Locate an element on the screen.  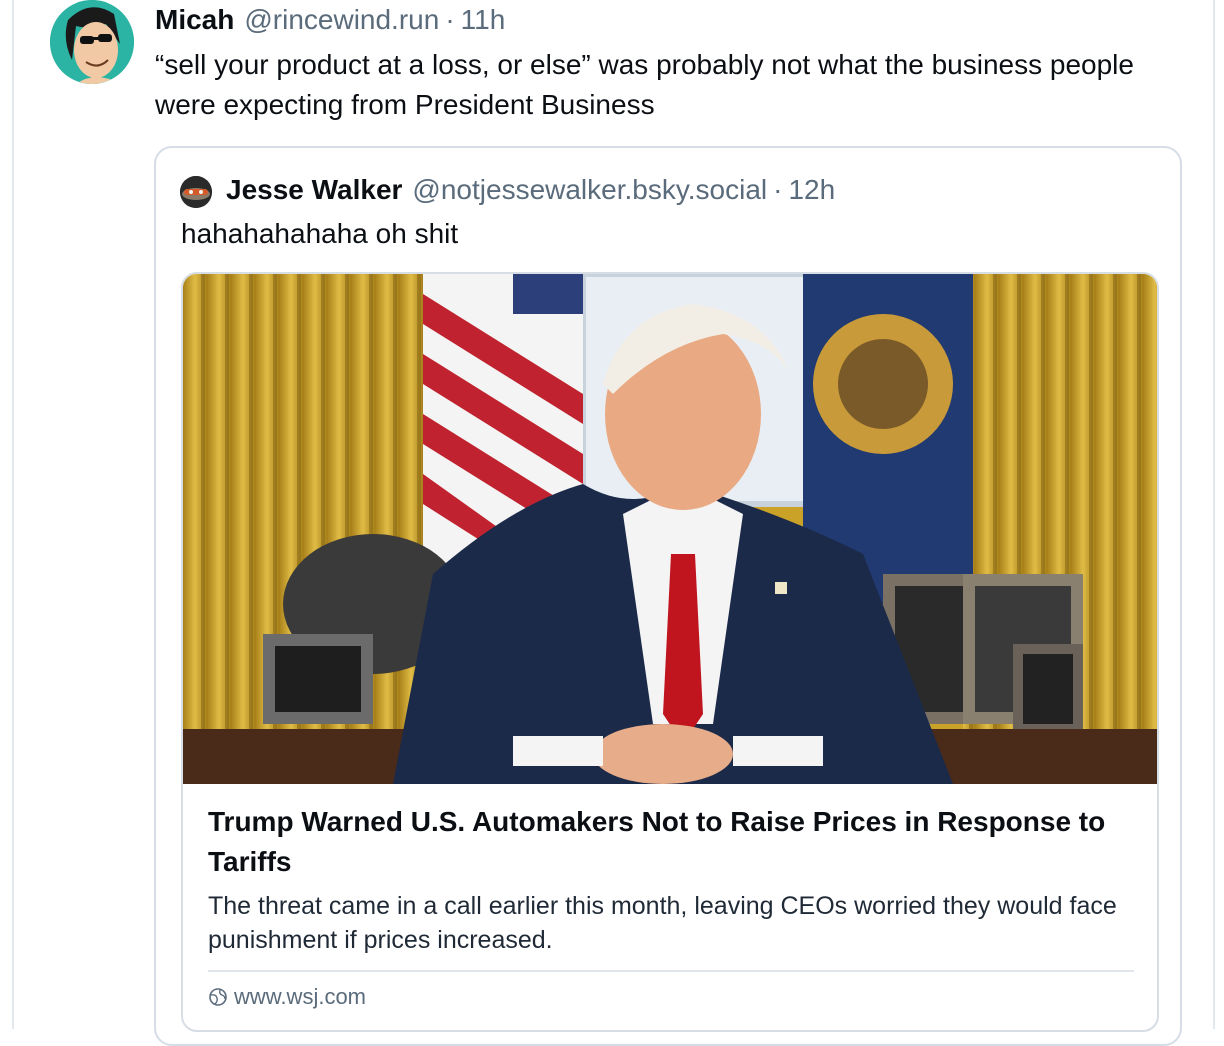
author-name: Micah is located at coordinates (194, 20).